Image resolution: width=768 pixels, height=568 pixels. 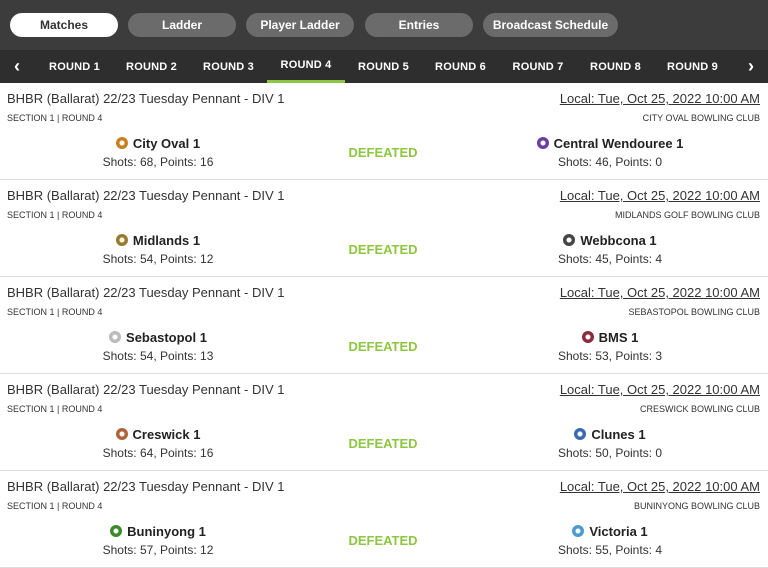 I want to click on home-team: Buninyong 1 Shots: 57, Points: 12, so click(x=158, y=540).